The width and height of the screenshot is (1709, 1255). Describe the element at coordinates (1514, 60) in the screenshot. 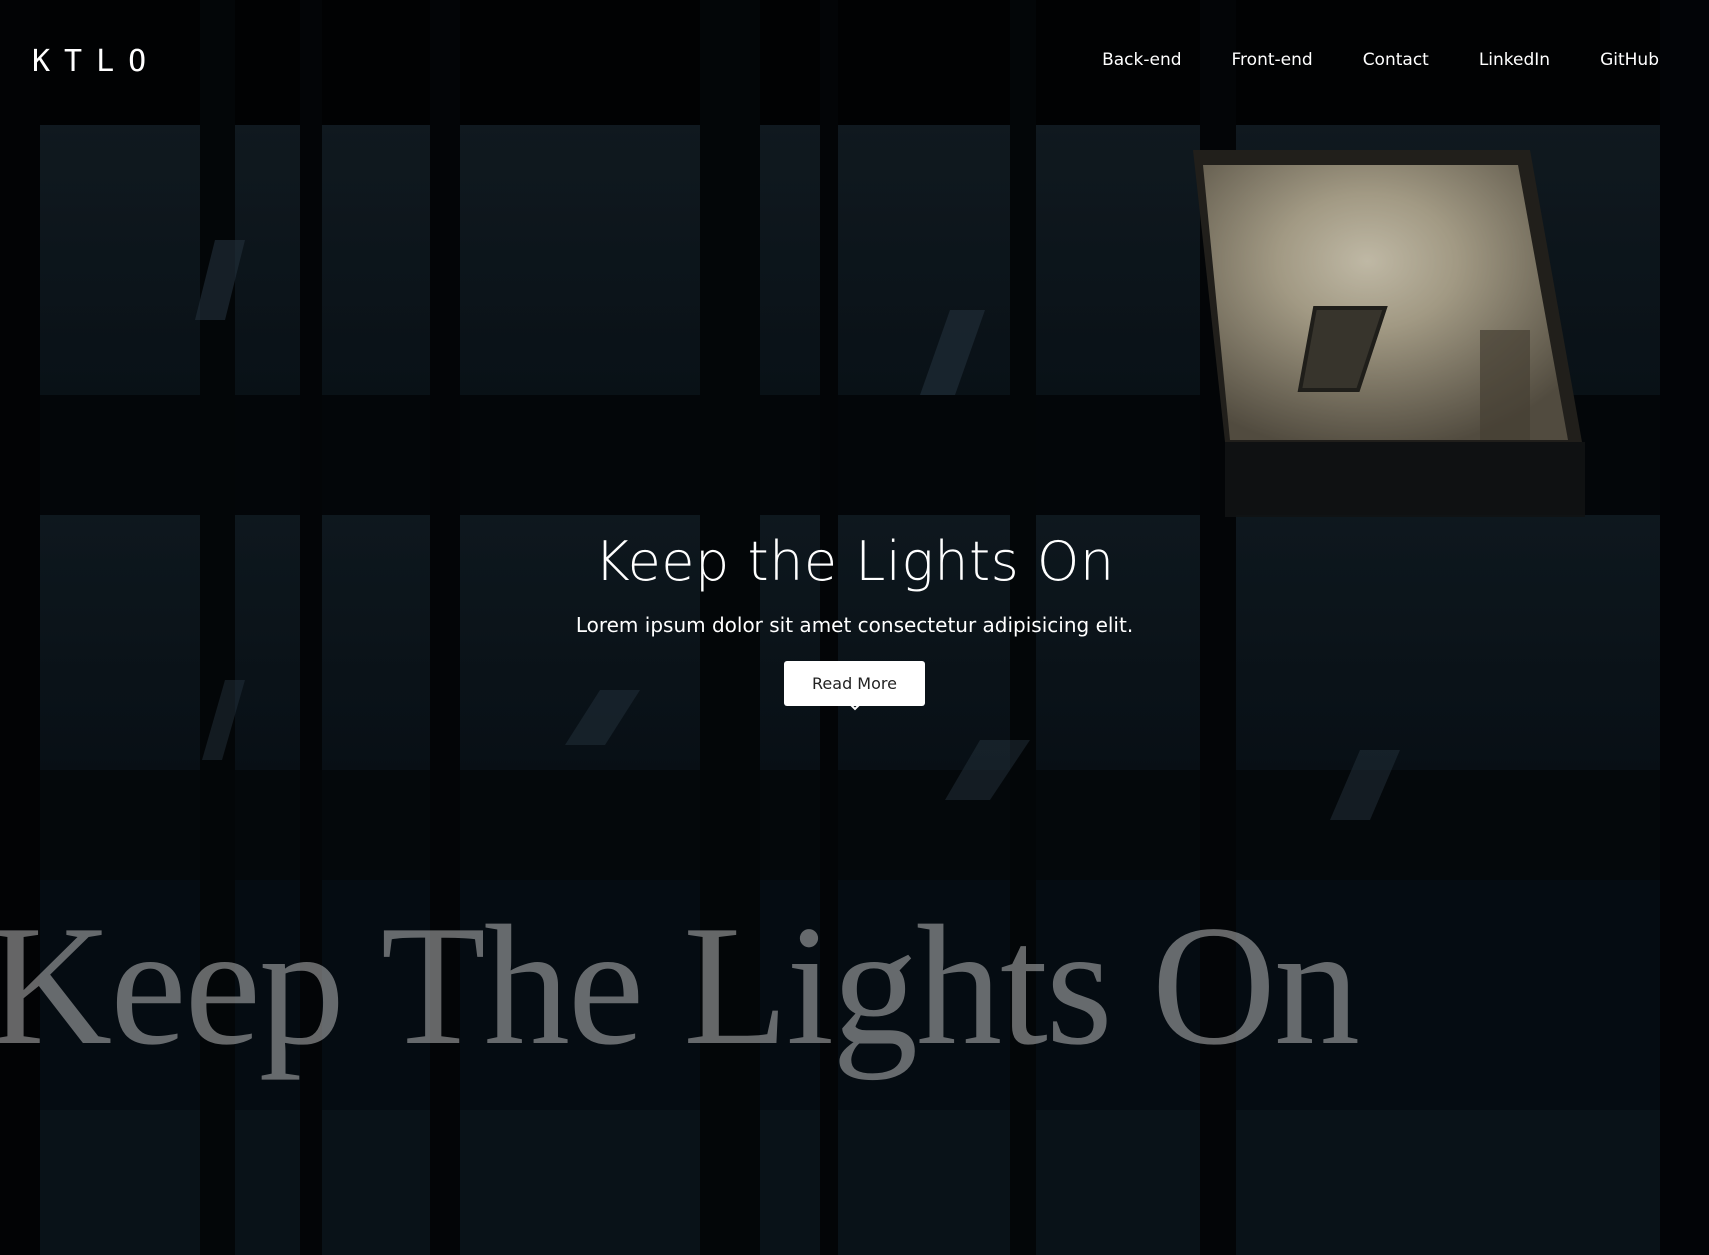

I see `nav-link-linkedin: LinkedIn` at that location.